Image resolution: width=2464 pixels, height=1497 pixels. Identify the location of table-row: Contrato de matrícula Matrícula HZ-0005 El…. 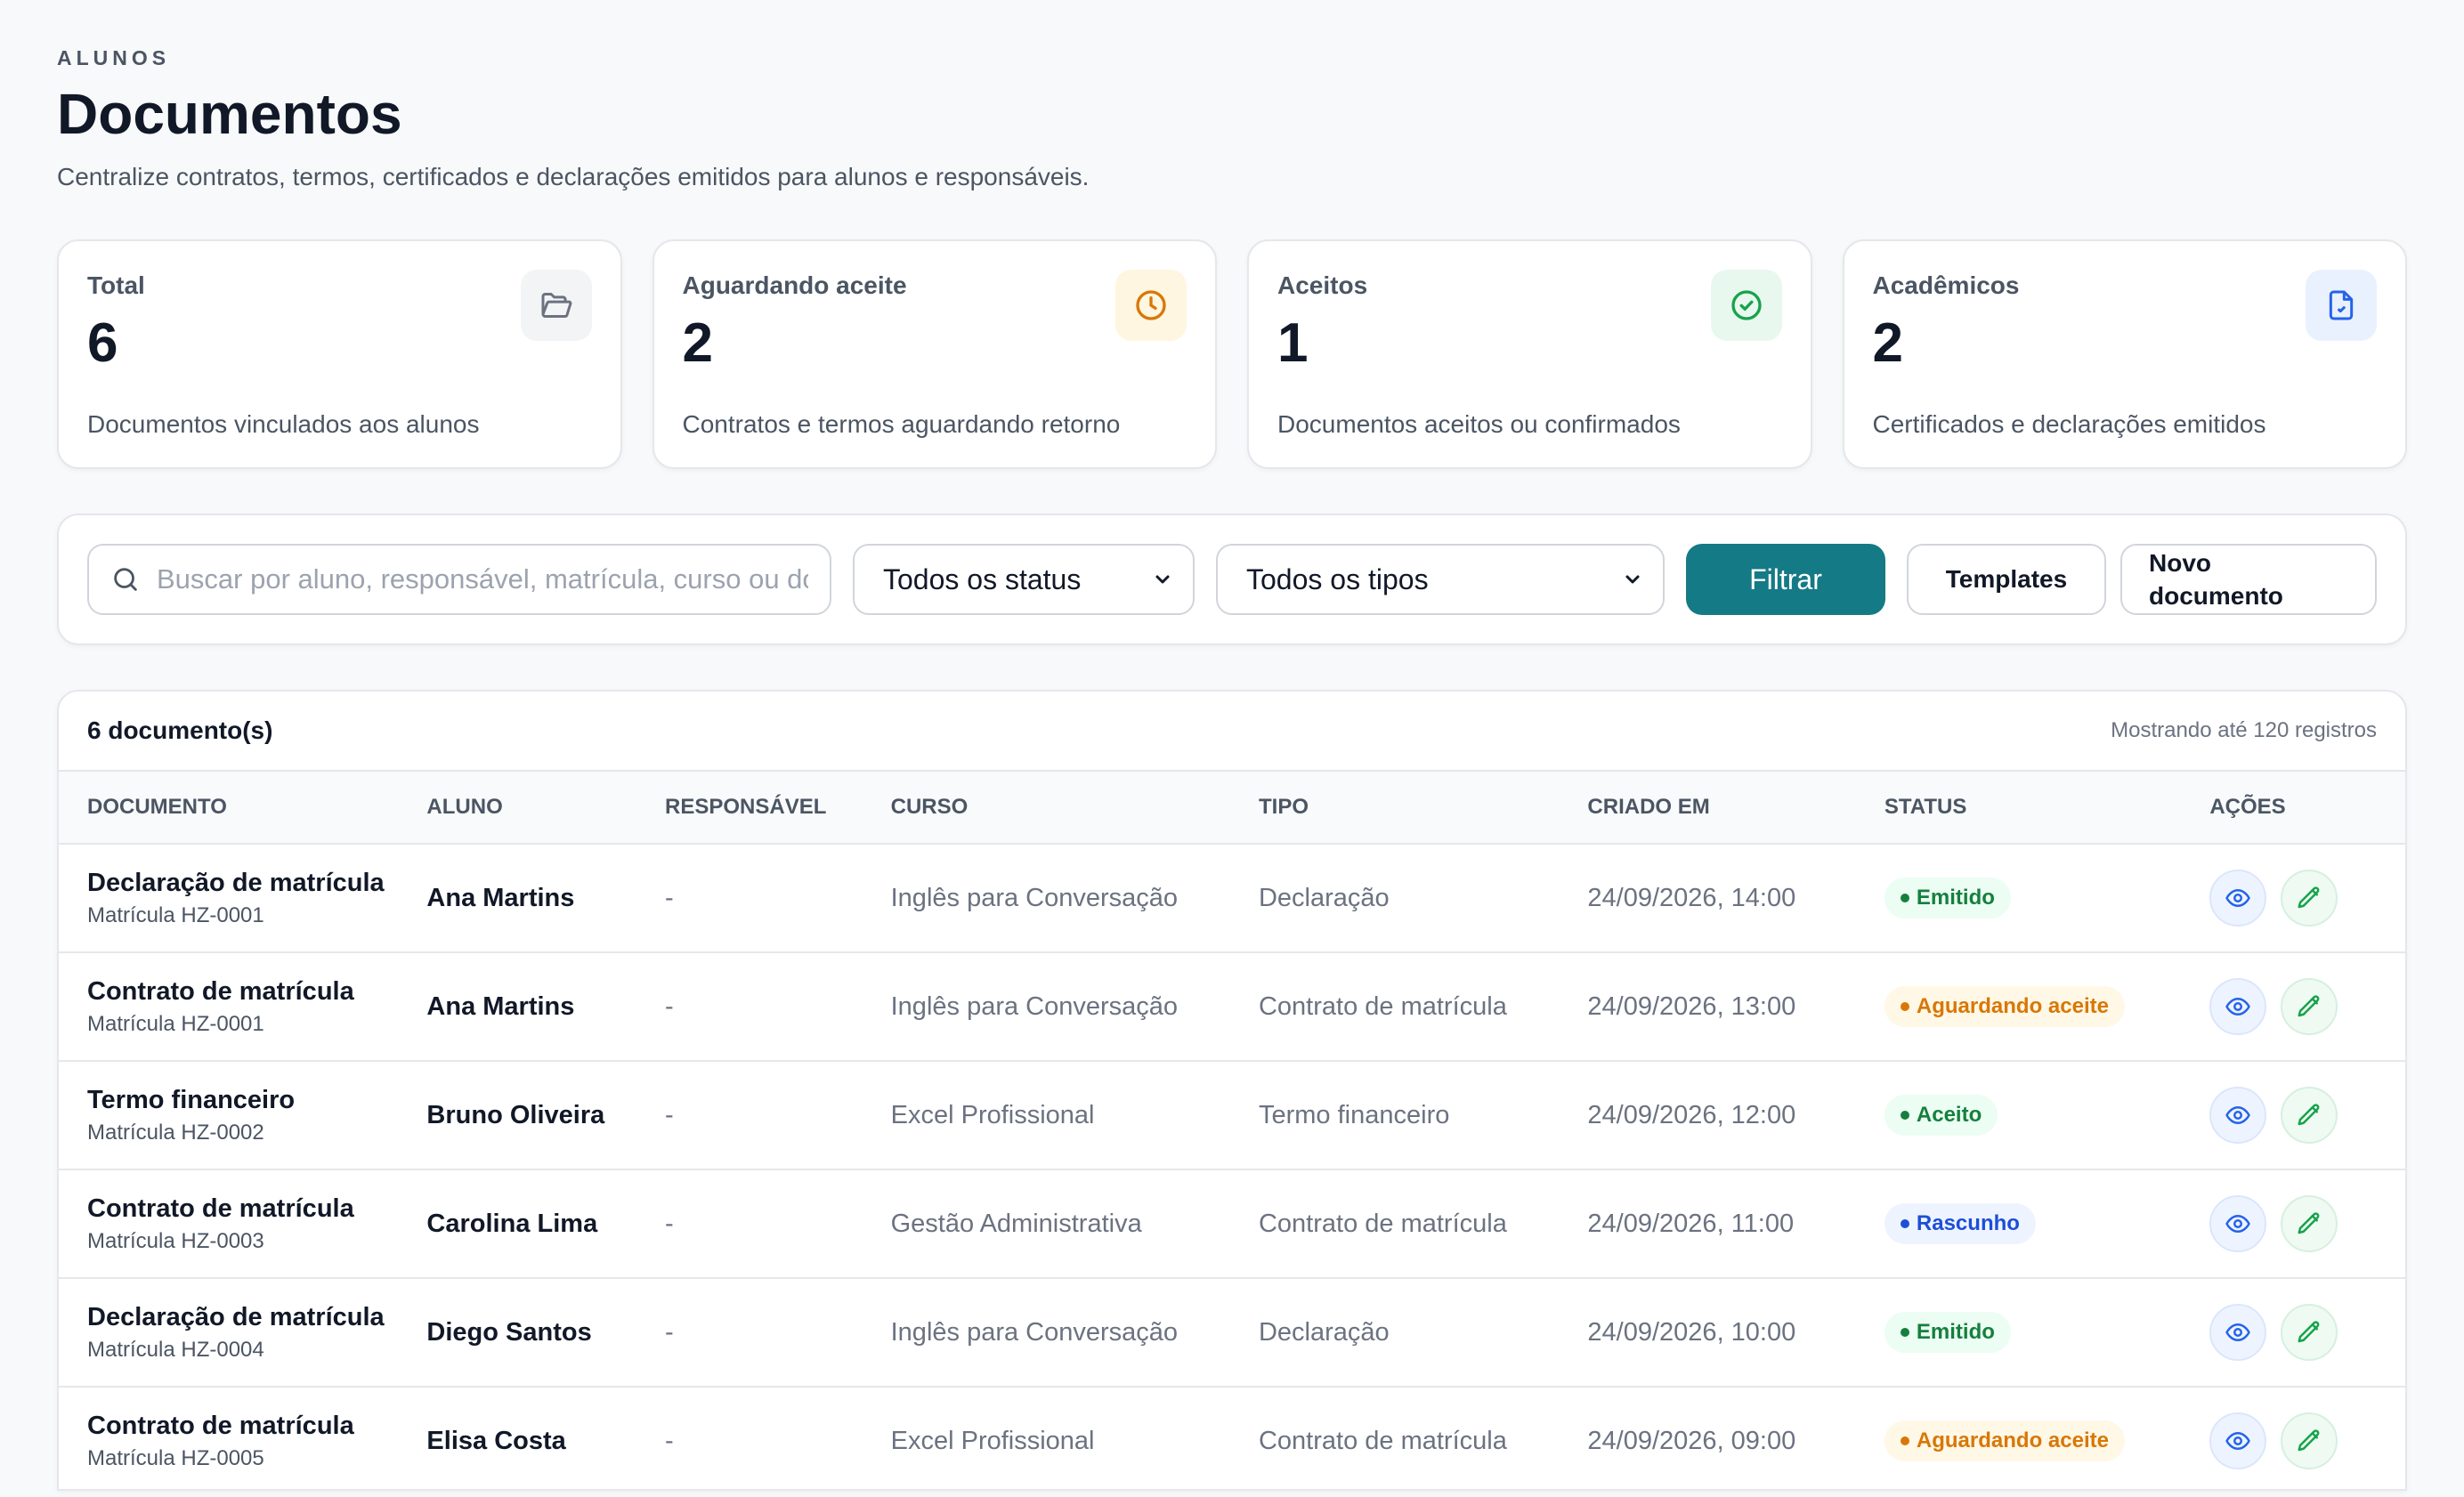
(1232, 1439).